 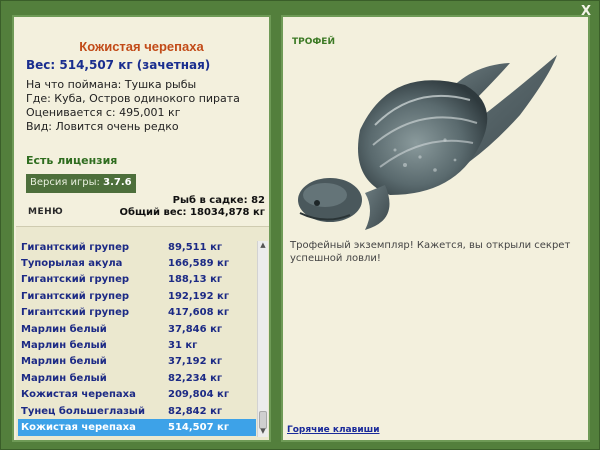 I want to click on catch-row: Марлин белый 82,234 кг, so click(x=137, y=378).